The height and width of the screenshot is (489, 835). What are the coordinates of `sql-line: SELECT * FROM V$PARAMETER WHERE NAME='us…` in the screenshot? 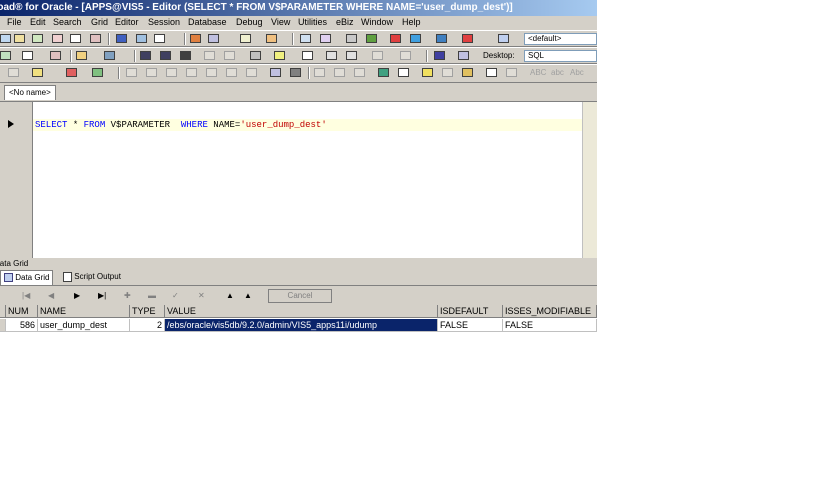 It's located at (315, 125).